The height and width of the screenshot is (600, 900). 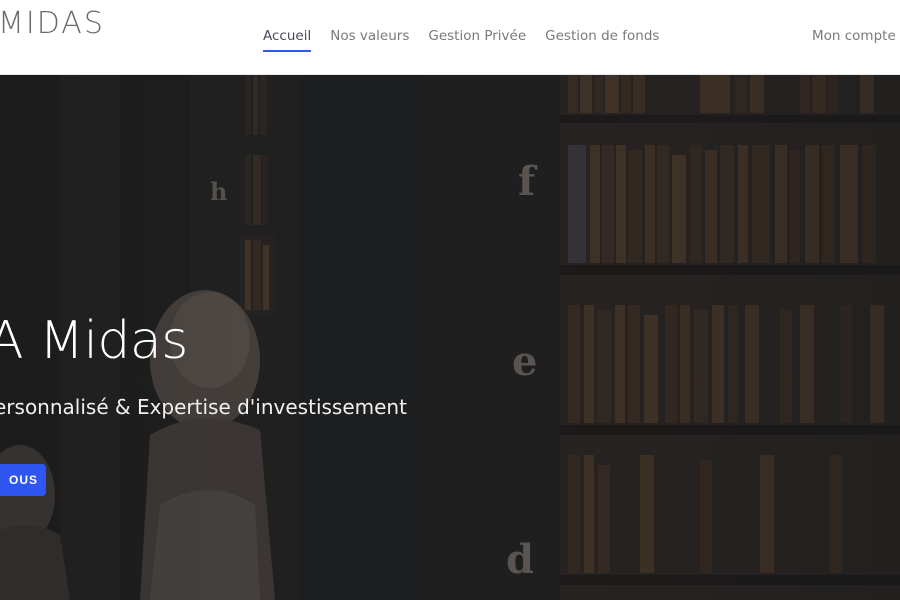 What do you see at coordinates (602, 40) in the screenshot?
I see `nav-item-gestion-de-fonds: Gestion de fonds` at bounding box center [602, 40].